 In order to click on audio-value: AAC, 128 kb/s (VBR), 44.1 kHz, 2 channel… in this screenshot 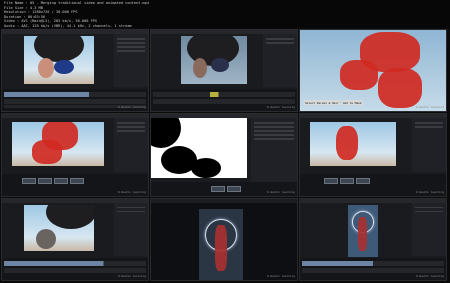, I will do `click(76, 25)`.